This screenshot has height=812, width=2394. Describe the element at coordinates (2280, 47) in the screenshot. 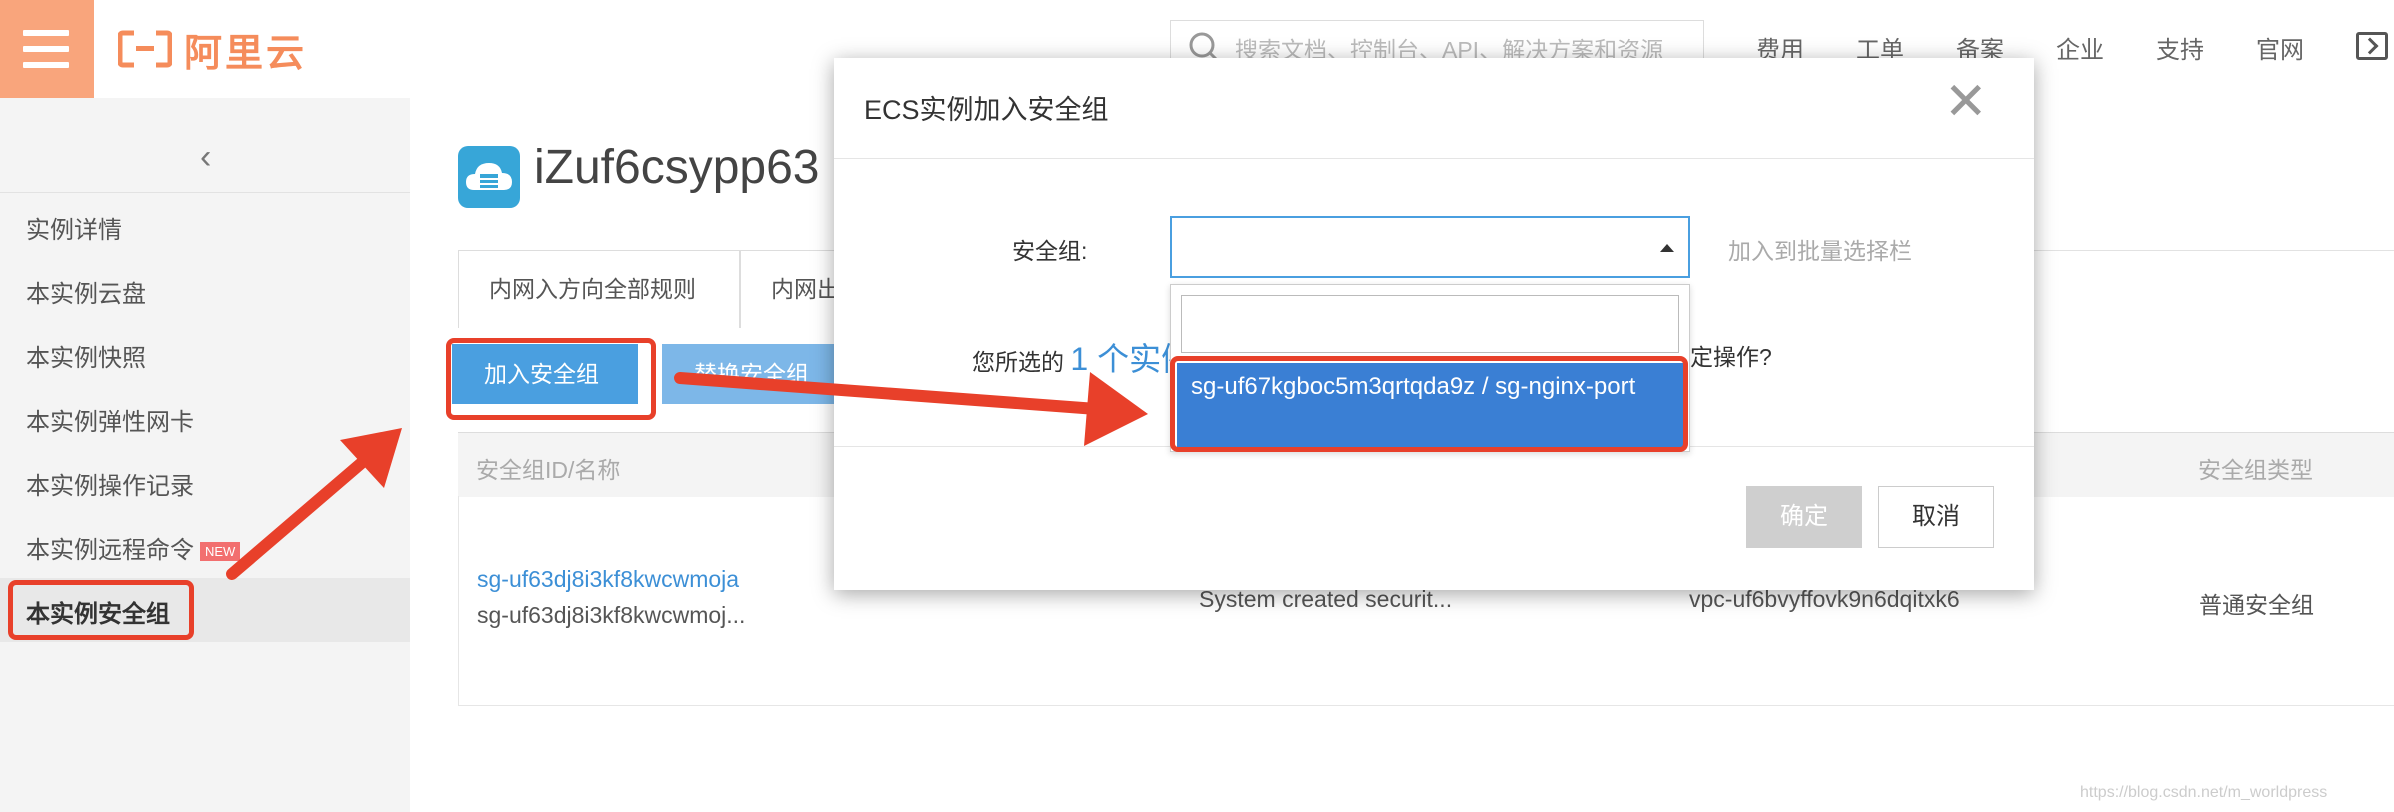

I see `nav-website: 官网` at that location.